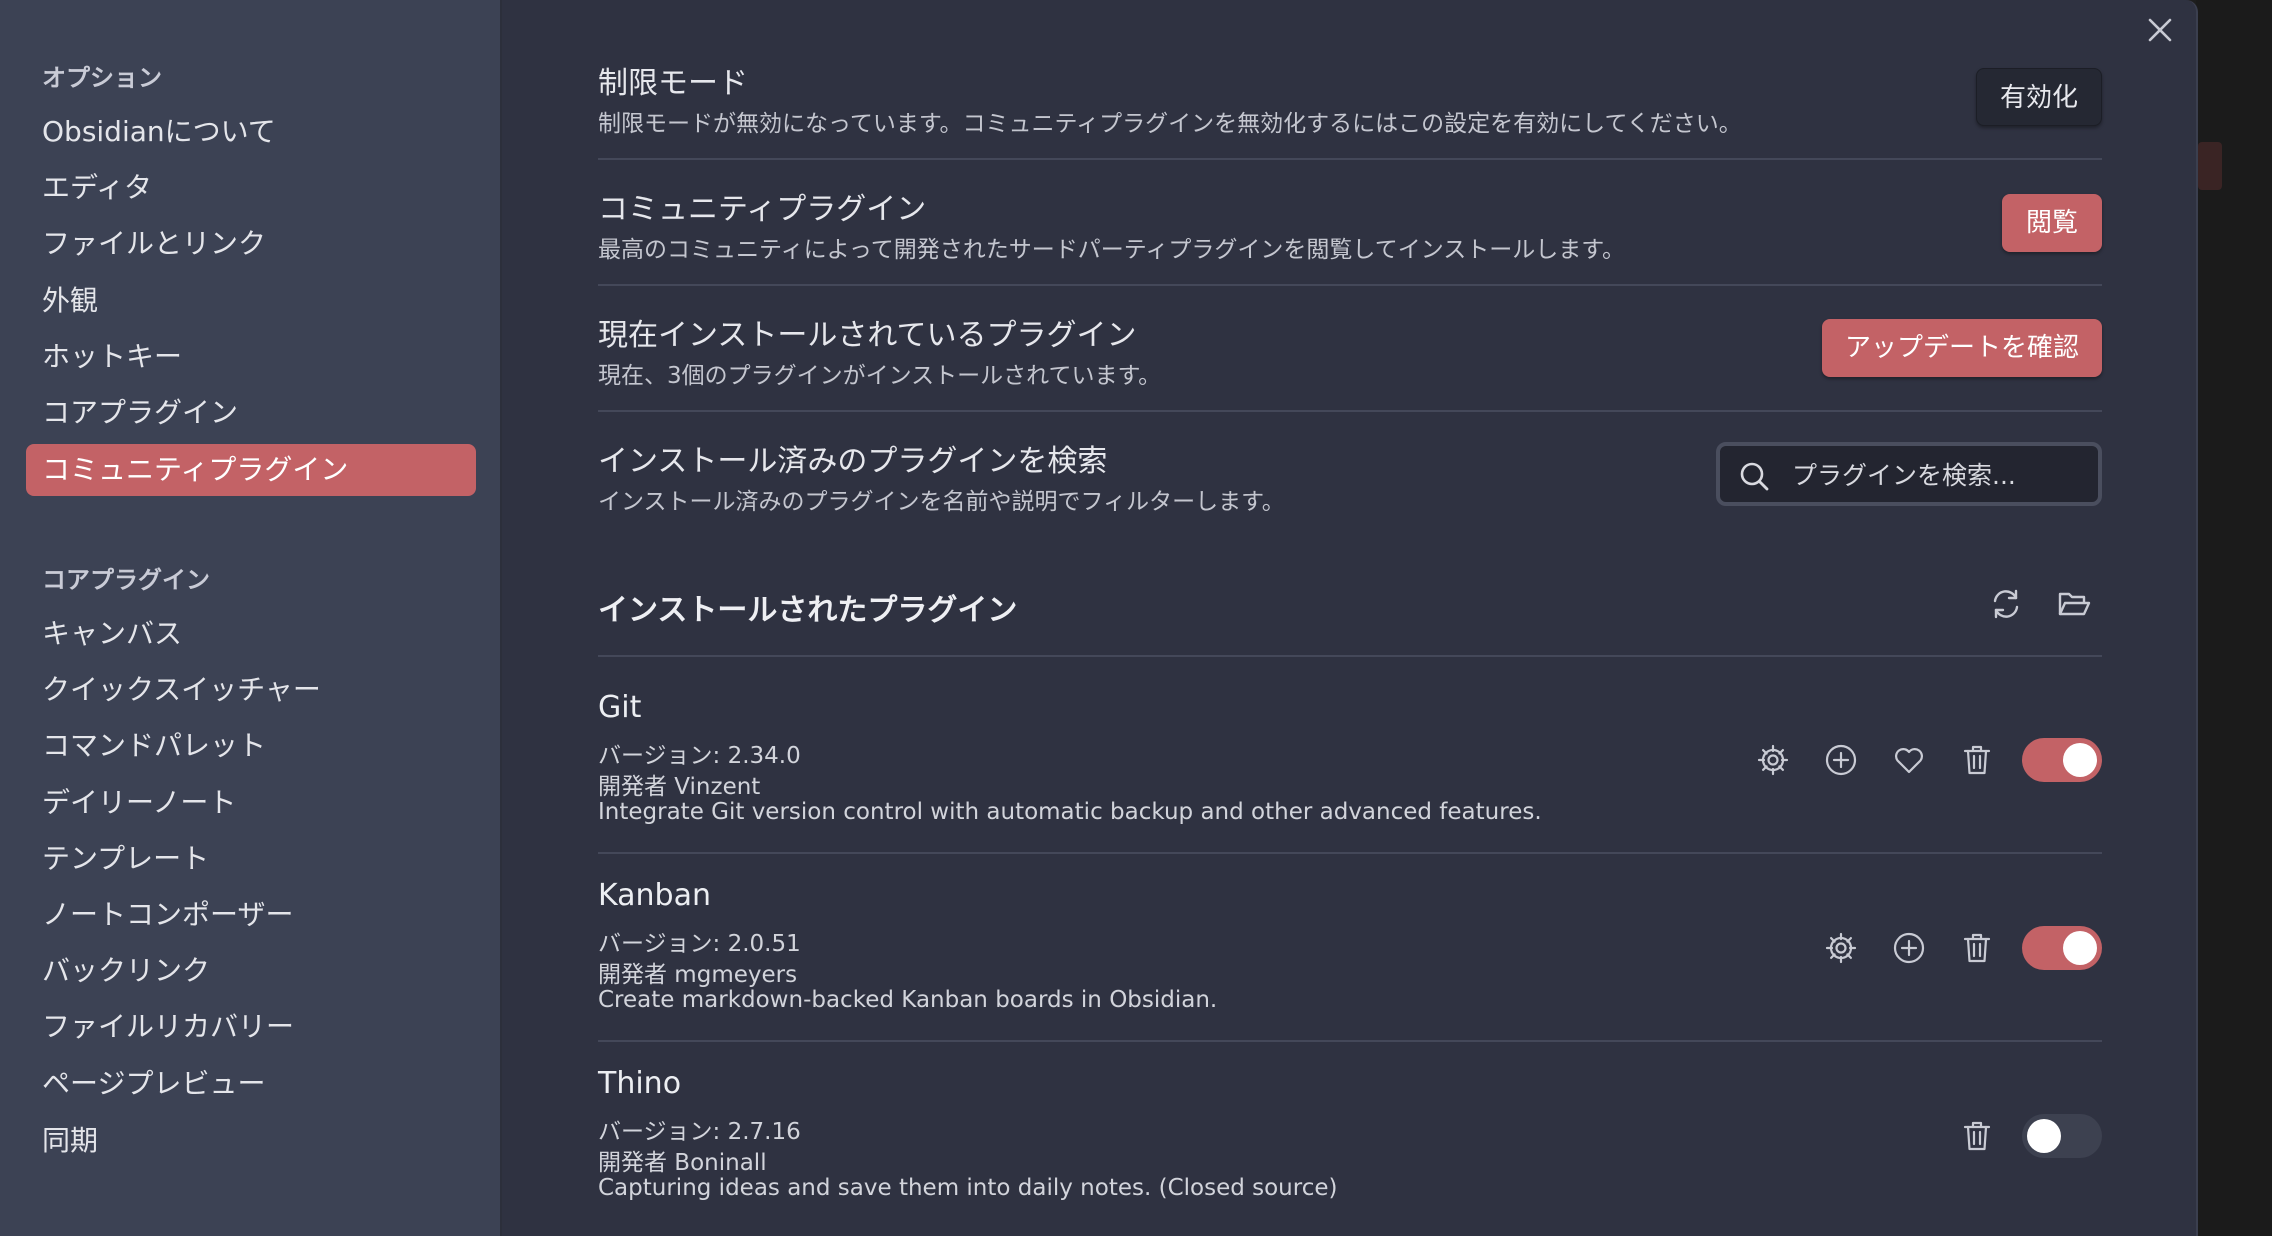 This screenshot has width=2272, height=1236. What do you see at coordinates (251, 1027) in the screenshot?
I see `sidebar-item-file-recovery: ファイルリカバリー` at bounding box center [251, 1027].